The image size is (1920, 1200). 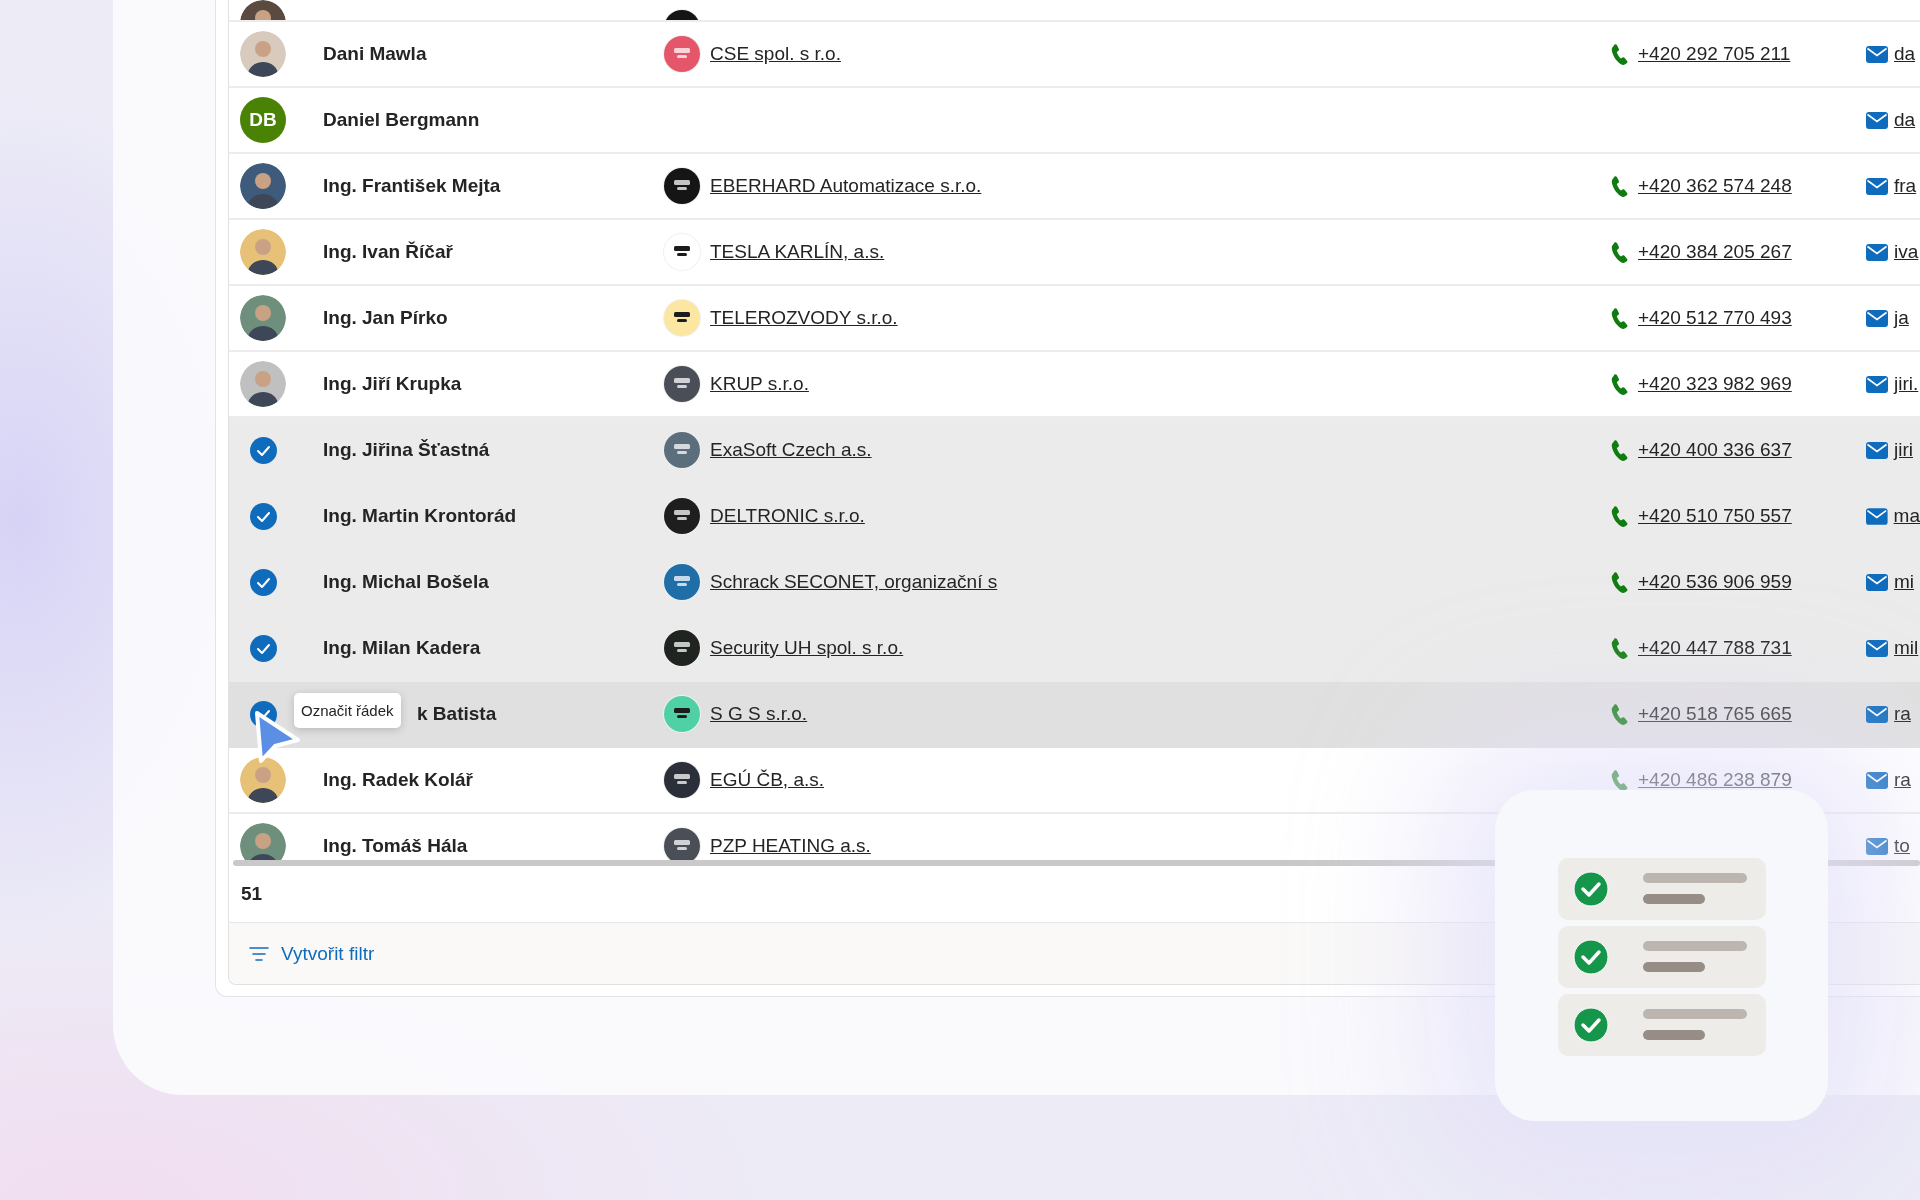 What do you see at coordinates (1906, 384) in the screenshot?
I see `email-link: jiri.` at bounding box center [1906, 384].